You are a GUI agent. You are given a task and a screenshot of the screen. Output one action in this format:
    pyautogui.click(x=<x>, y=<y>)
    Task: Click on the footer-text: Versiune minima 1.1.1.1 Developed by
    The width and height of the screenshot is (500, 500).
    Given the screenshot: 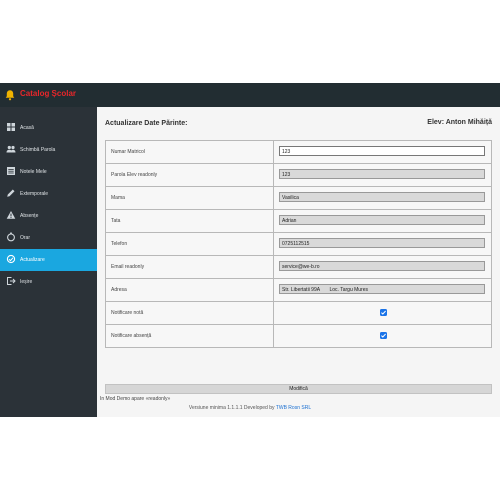 What is the action you would take?
    pyautogui.click(x=231, y=408)
    